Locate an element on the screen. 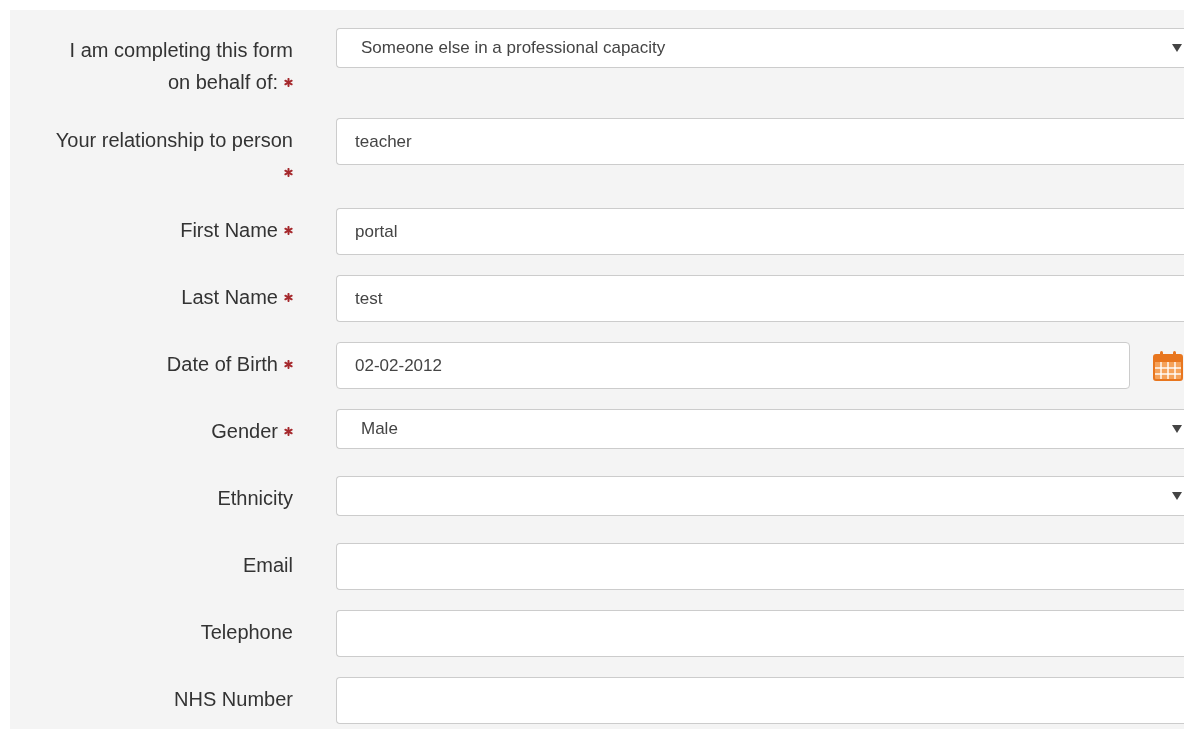 The width and height of the screenshot is (1184, 729). dropdown-field: Someone else in a professional capacity is located at coordinates (760, 48).